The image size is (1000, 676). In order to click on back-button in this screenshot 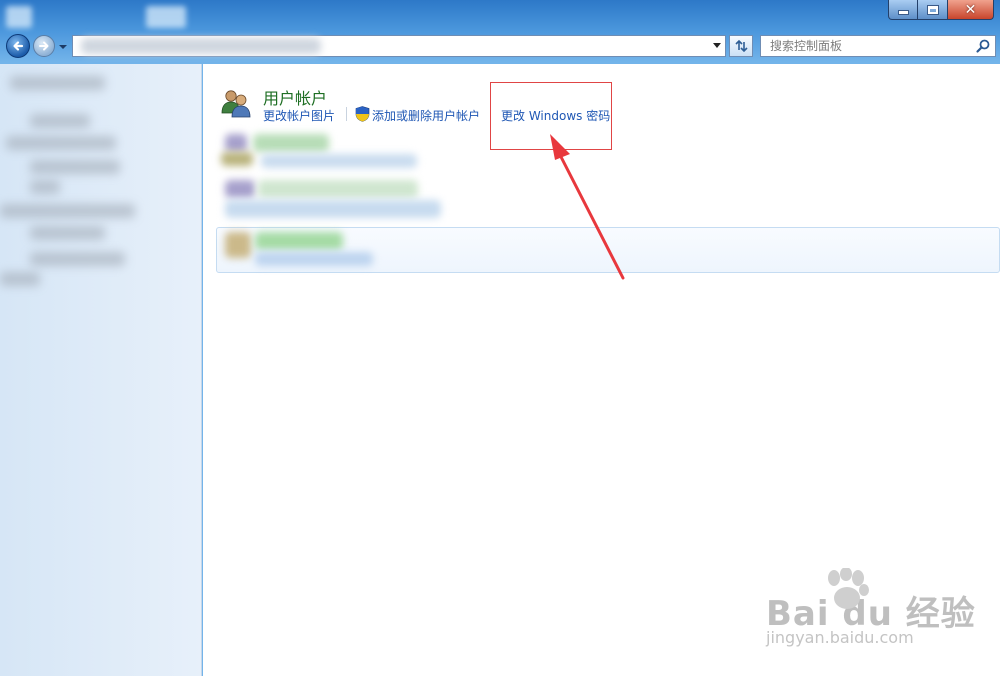, I will do `click(18, 46)`.